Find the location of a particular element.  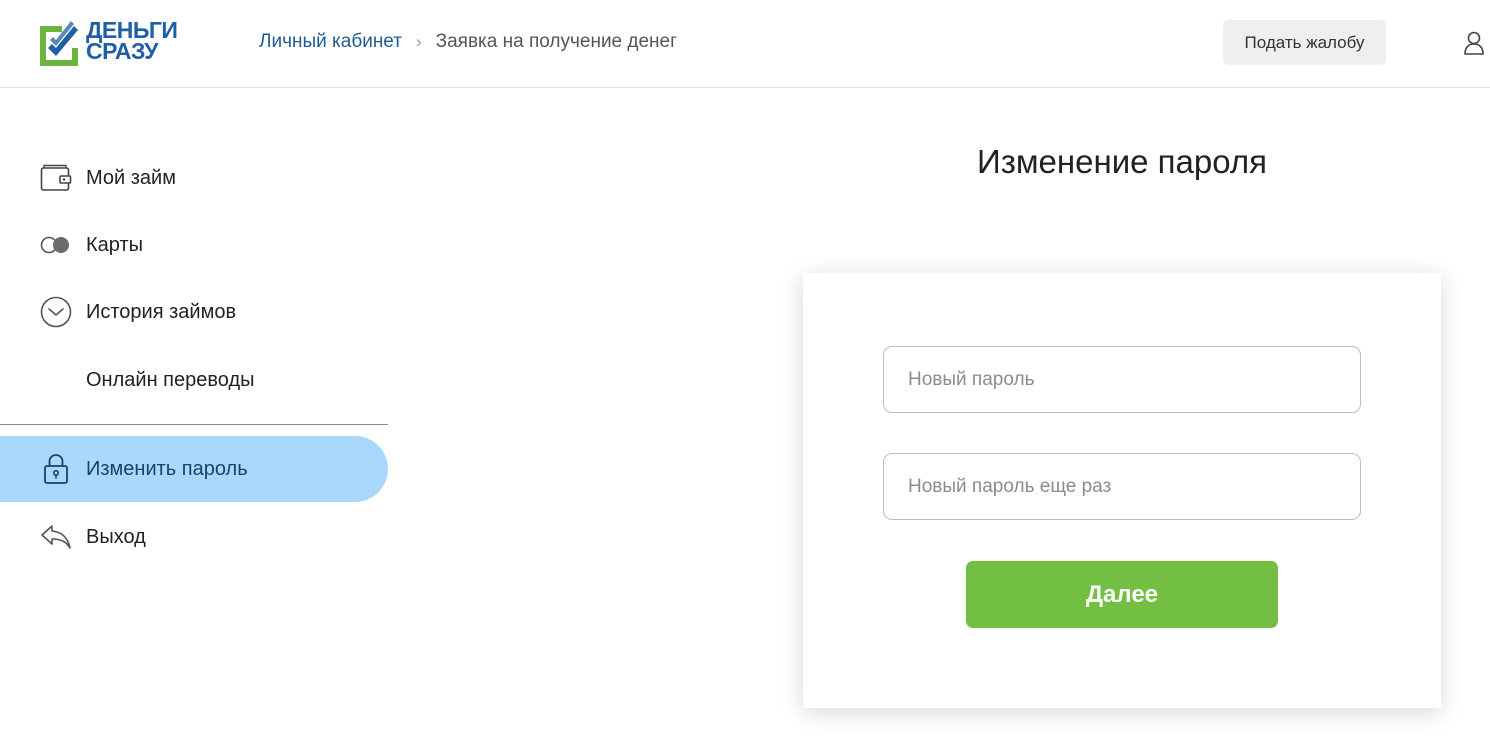

sidebar-divider is located at coordinates (194, 424).